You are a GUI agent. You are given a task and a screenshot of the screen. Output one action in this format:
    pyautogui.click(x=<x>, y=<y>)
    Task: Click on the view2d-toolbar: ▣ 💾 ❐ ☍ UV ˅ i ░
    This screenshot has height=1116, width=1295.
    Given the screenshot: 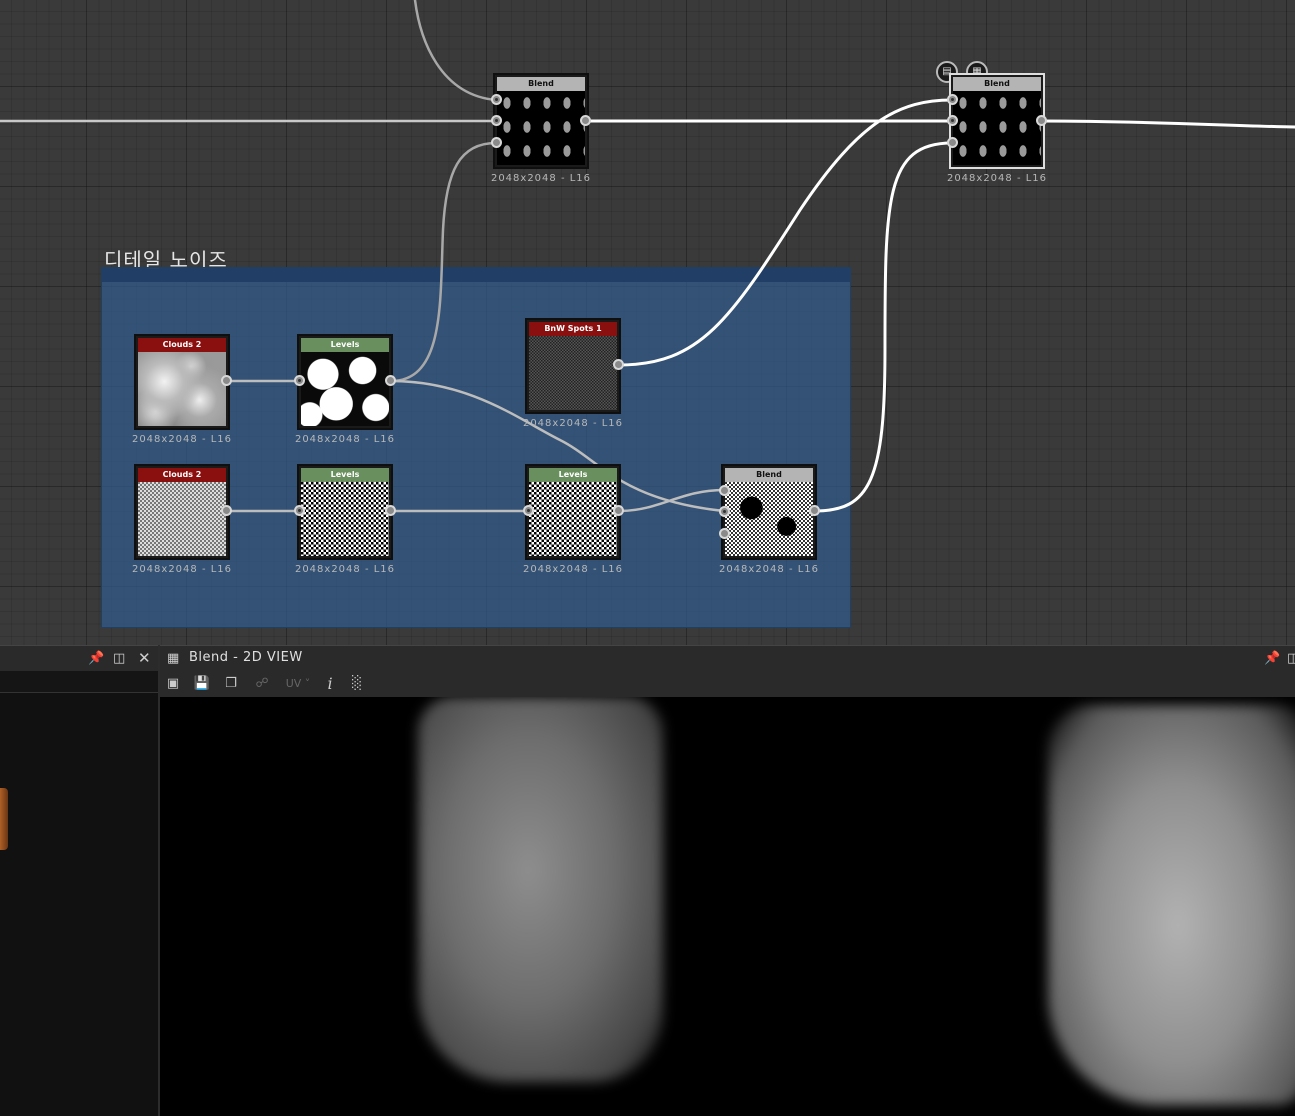 What is the action you would take?
    pyautogui.click(x=727, y=684)
    